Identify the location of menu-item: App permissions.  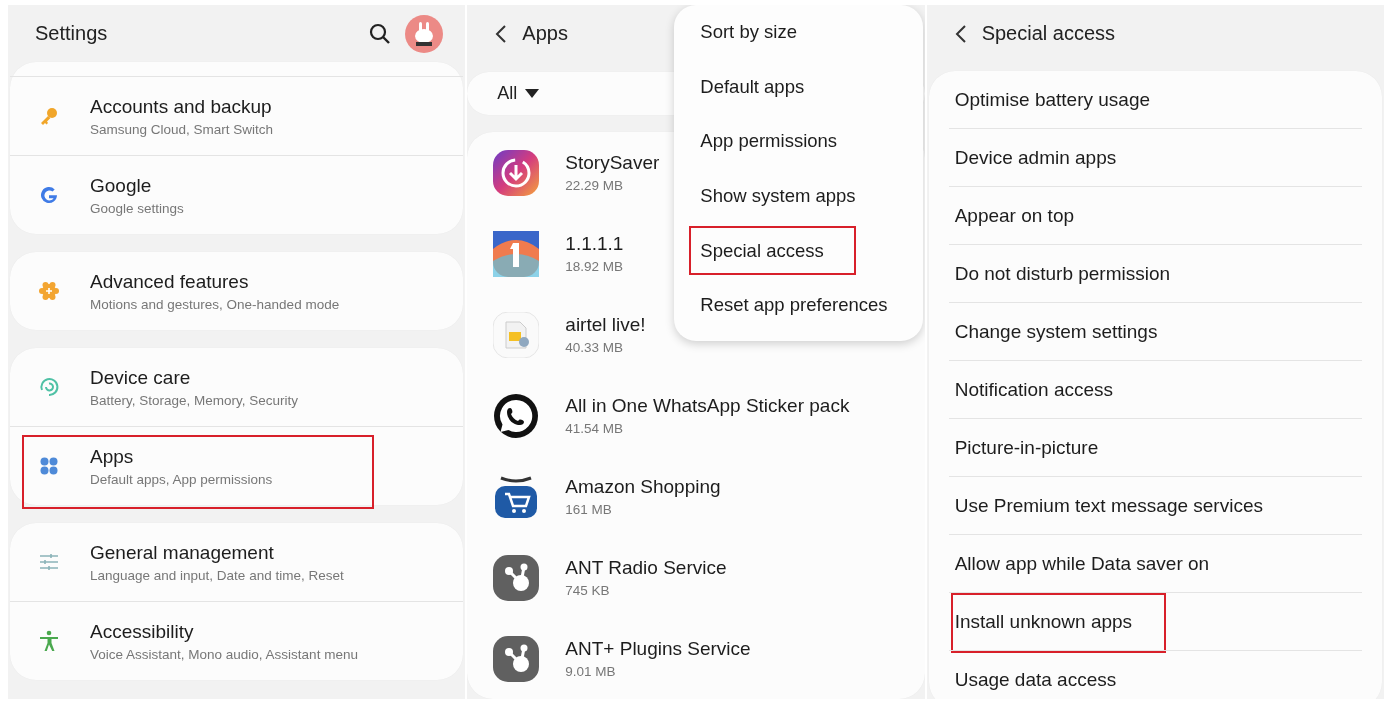
(799, 141).